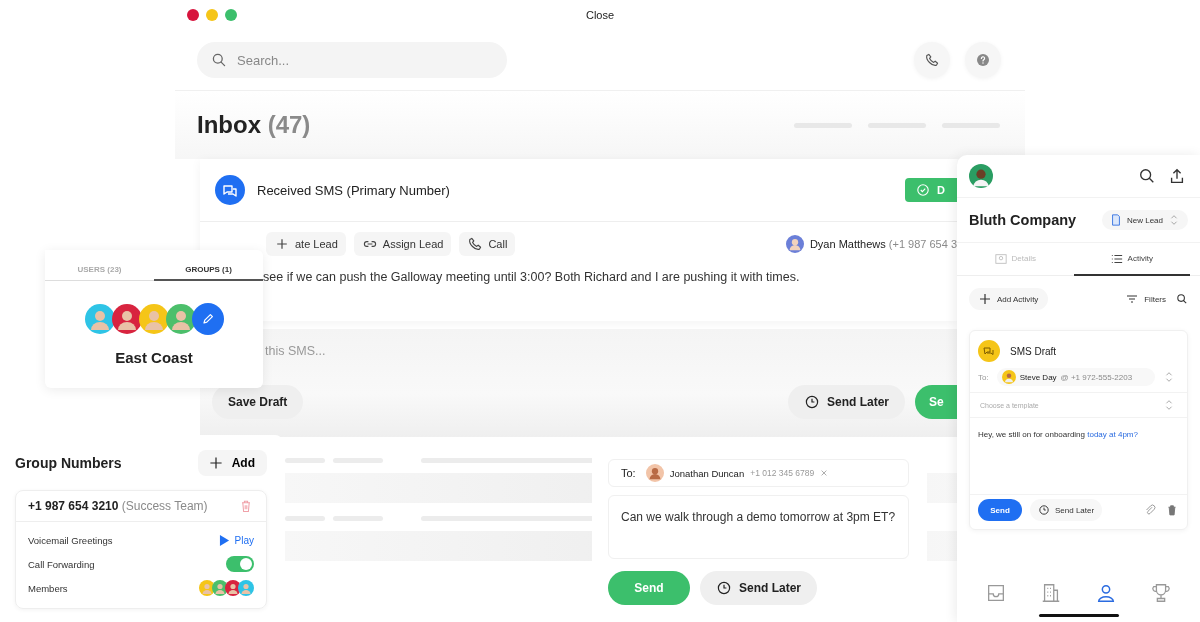 The height and width of the screenshot is (622, 1200). I want to click on maximize-window-button, so click(231, 15).